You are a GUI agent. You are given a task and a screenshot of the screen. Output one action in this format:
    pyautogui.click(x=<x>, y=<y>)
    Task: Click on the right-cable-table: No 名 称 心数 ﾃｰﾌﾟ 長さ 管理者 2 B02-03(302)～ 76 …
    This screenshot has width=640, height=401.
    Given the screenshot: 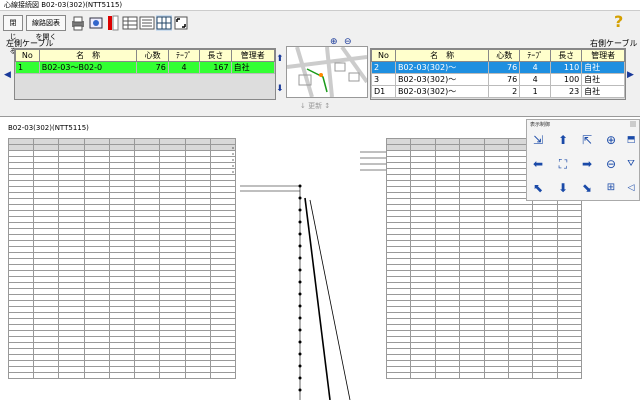 What is the action you would take?
    pyautogui.click(x=498, y=73)
    